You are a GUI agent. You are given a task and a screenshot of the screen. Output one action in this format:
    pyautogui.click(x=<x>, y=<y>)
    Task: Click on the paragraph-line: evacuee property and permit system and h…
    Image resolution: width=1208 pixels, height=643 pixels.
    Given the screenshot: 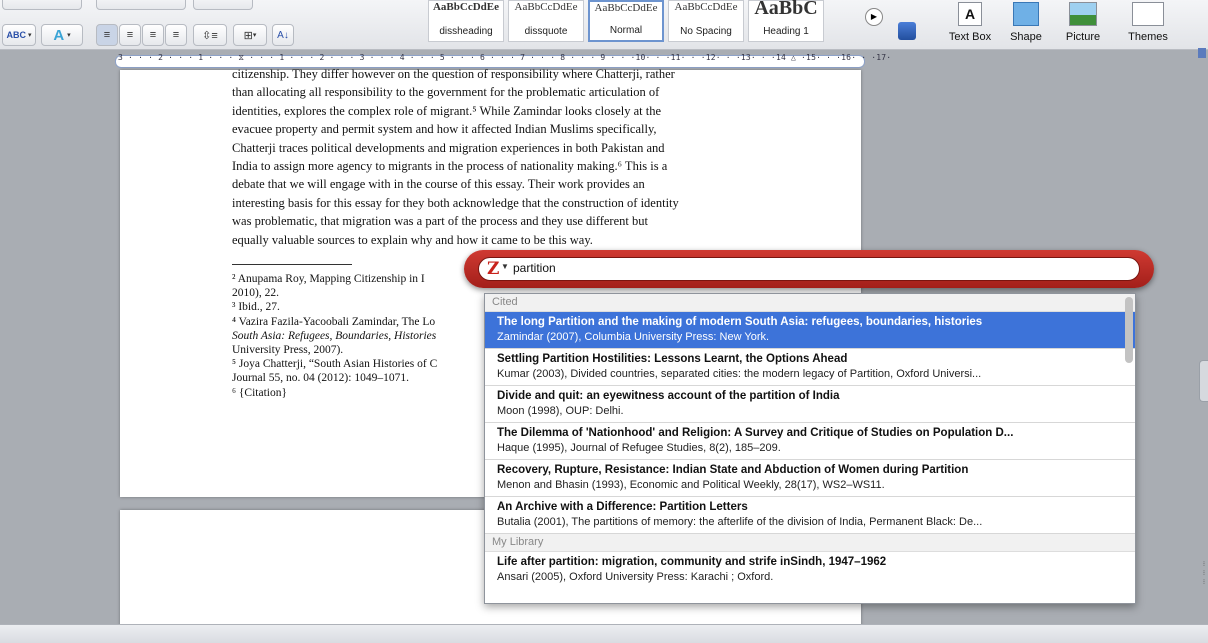 What is the action you would take?
    pyautogui.click(x=444, y=129)
    